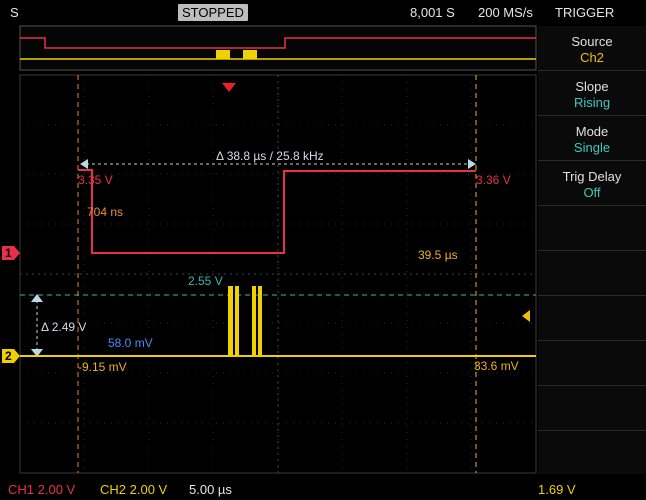  Describe the element at coordinates (592, 147) in the screenshot. I see `menu-value: Single` at that location.